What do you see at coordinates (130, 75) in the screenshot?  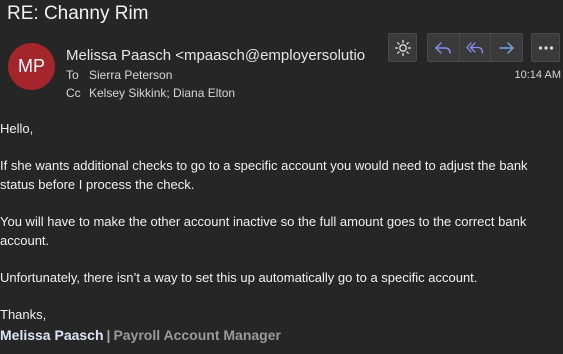 I see `to-recipient: Sierra Peterson` at bounding box center [130, 75].